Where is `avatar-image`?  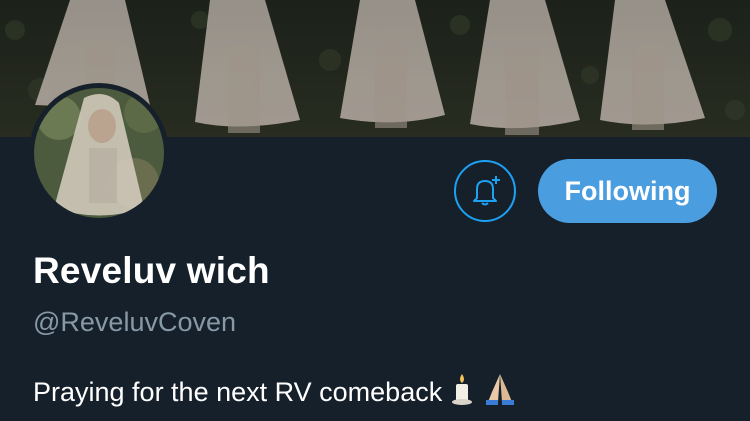 avatar-image is located at coordinates (99, 153).